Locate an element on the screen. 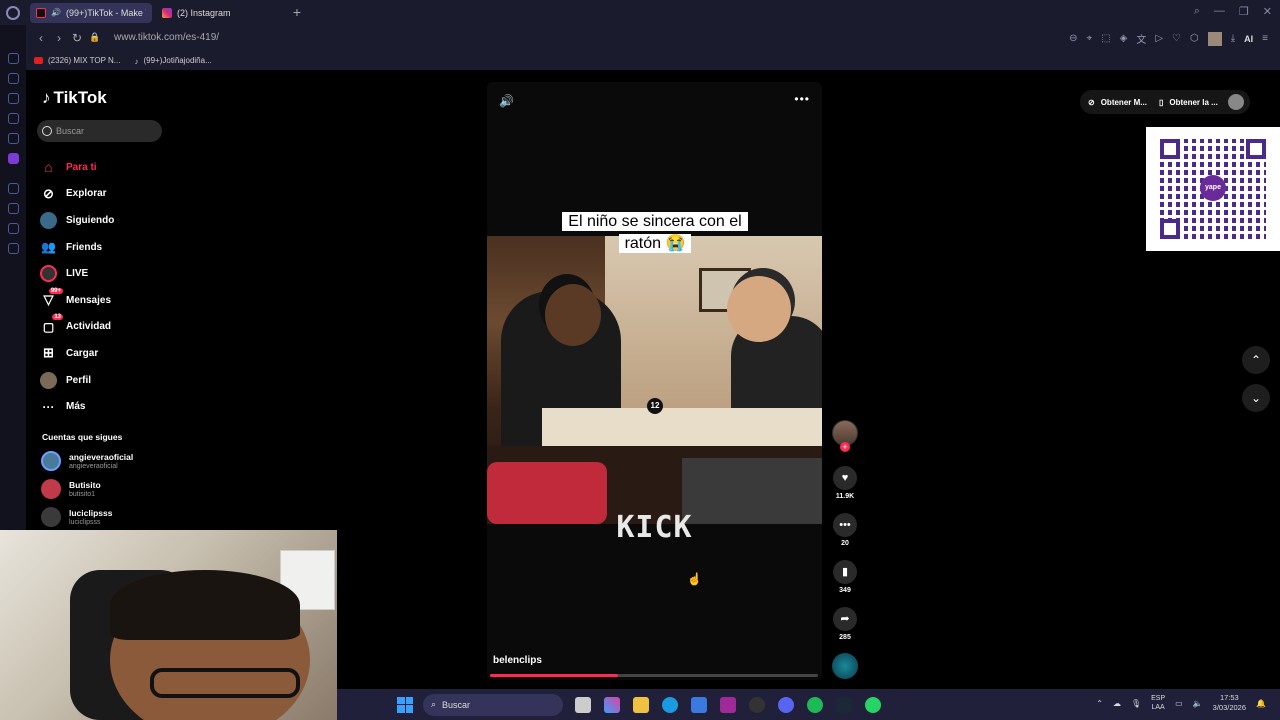  volume-icon: 🔊 is located at coordinates (506, 101).